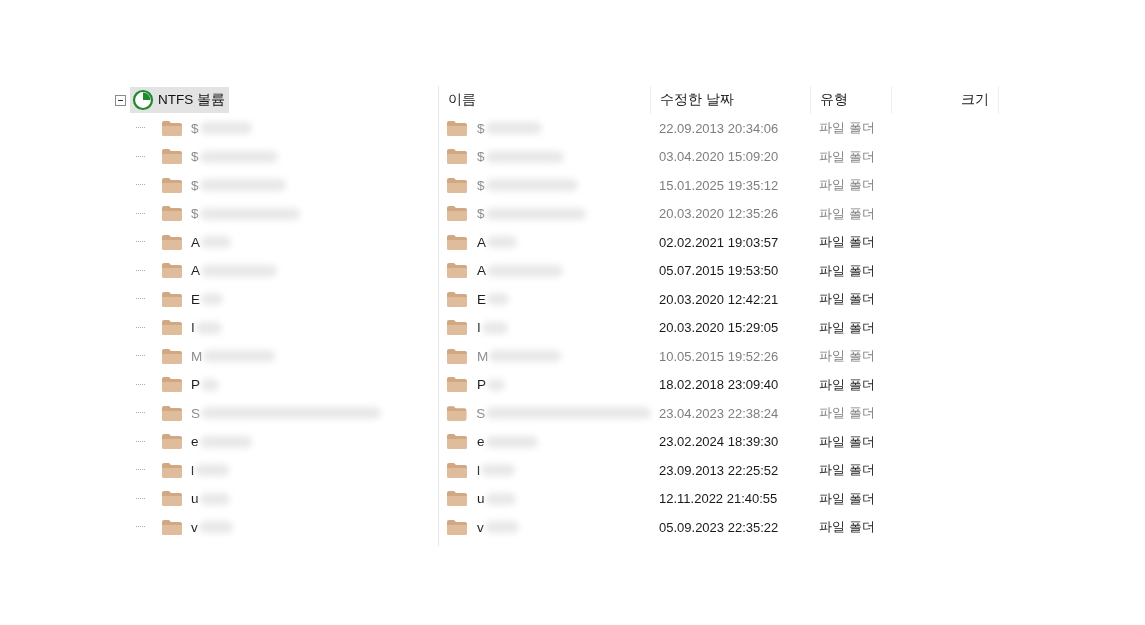 The image size is (1145, 625). I want to click on tree-root-item: NTFS 볼륨, so click(179, 100).